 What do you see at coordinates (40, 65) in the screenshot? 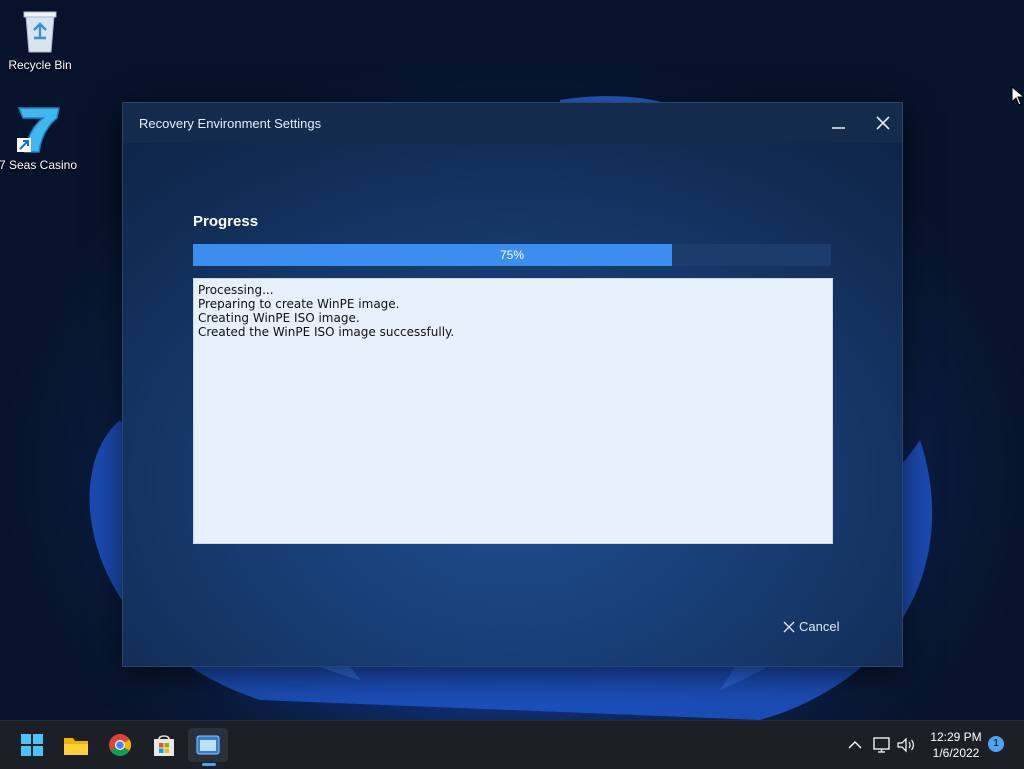
I see `desktop-icon-label: Recycle Bin` at bounding box center [40, 65].